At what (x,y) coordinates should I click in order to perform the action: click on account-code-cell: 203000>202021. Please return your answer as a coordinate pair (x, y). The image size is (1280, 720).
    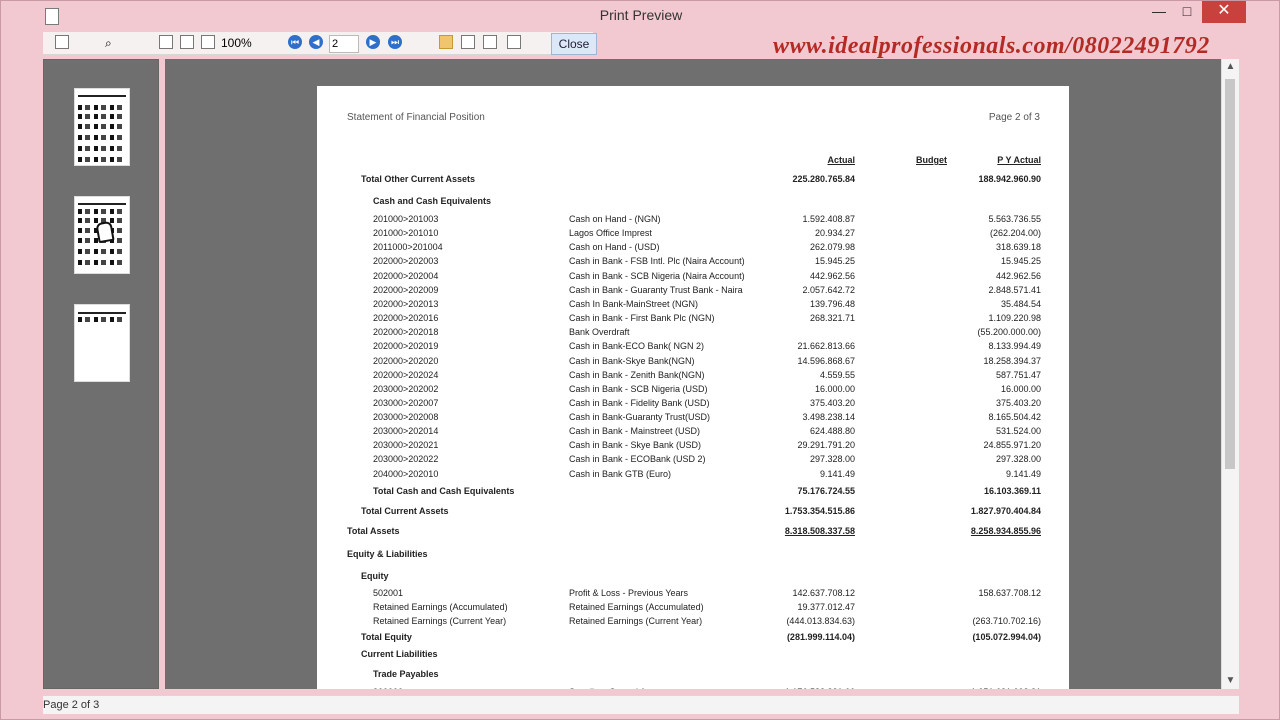
    Looking at the image, I should click on (406, 445).